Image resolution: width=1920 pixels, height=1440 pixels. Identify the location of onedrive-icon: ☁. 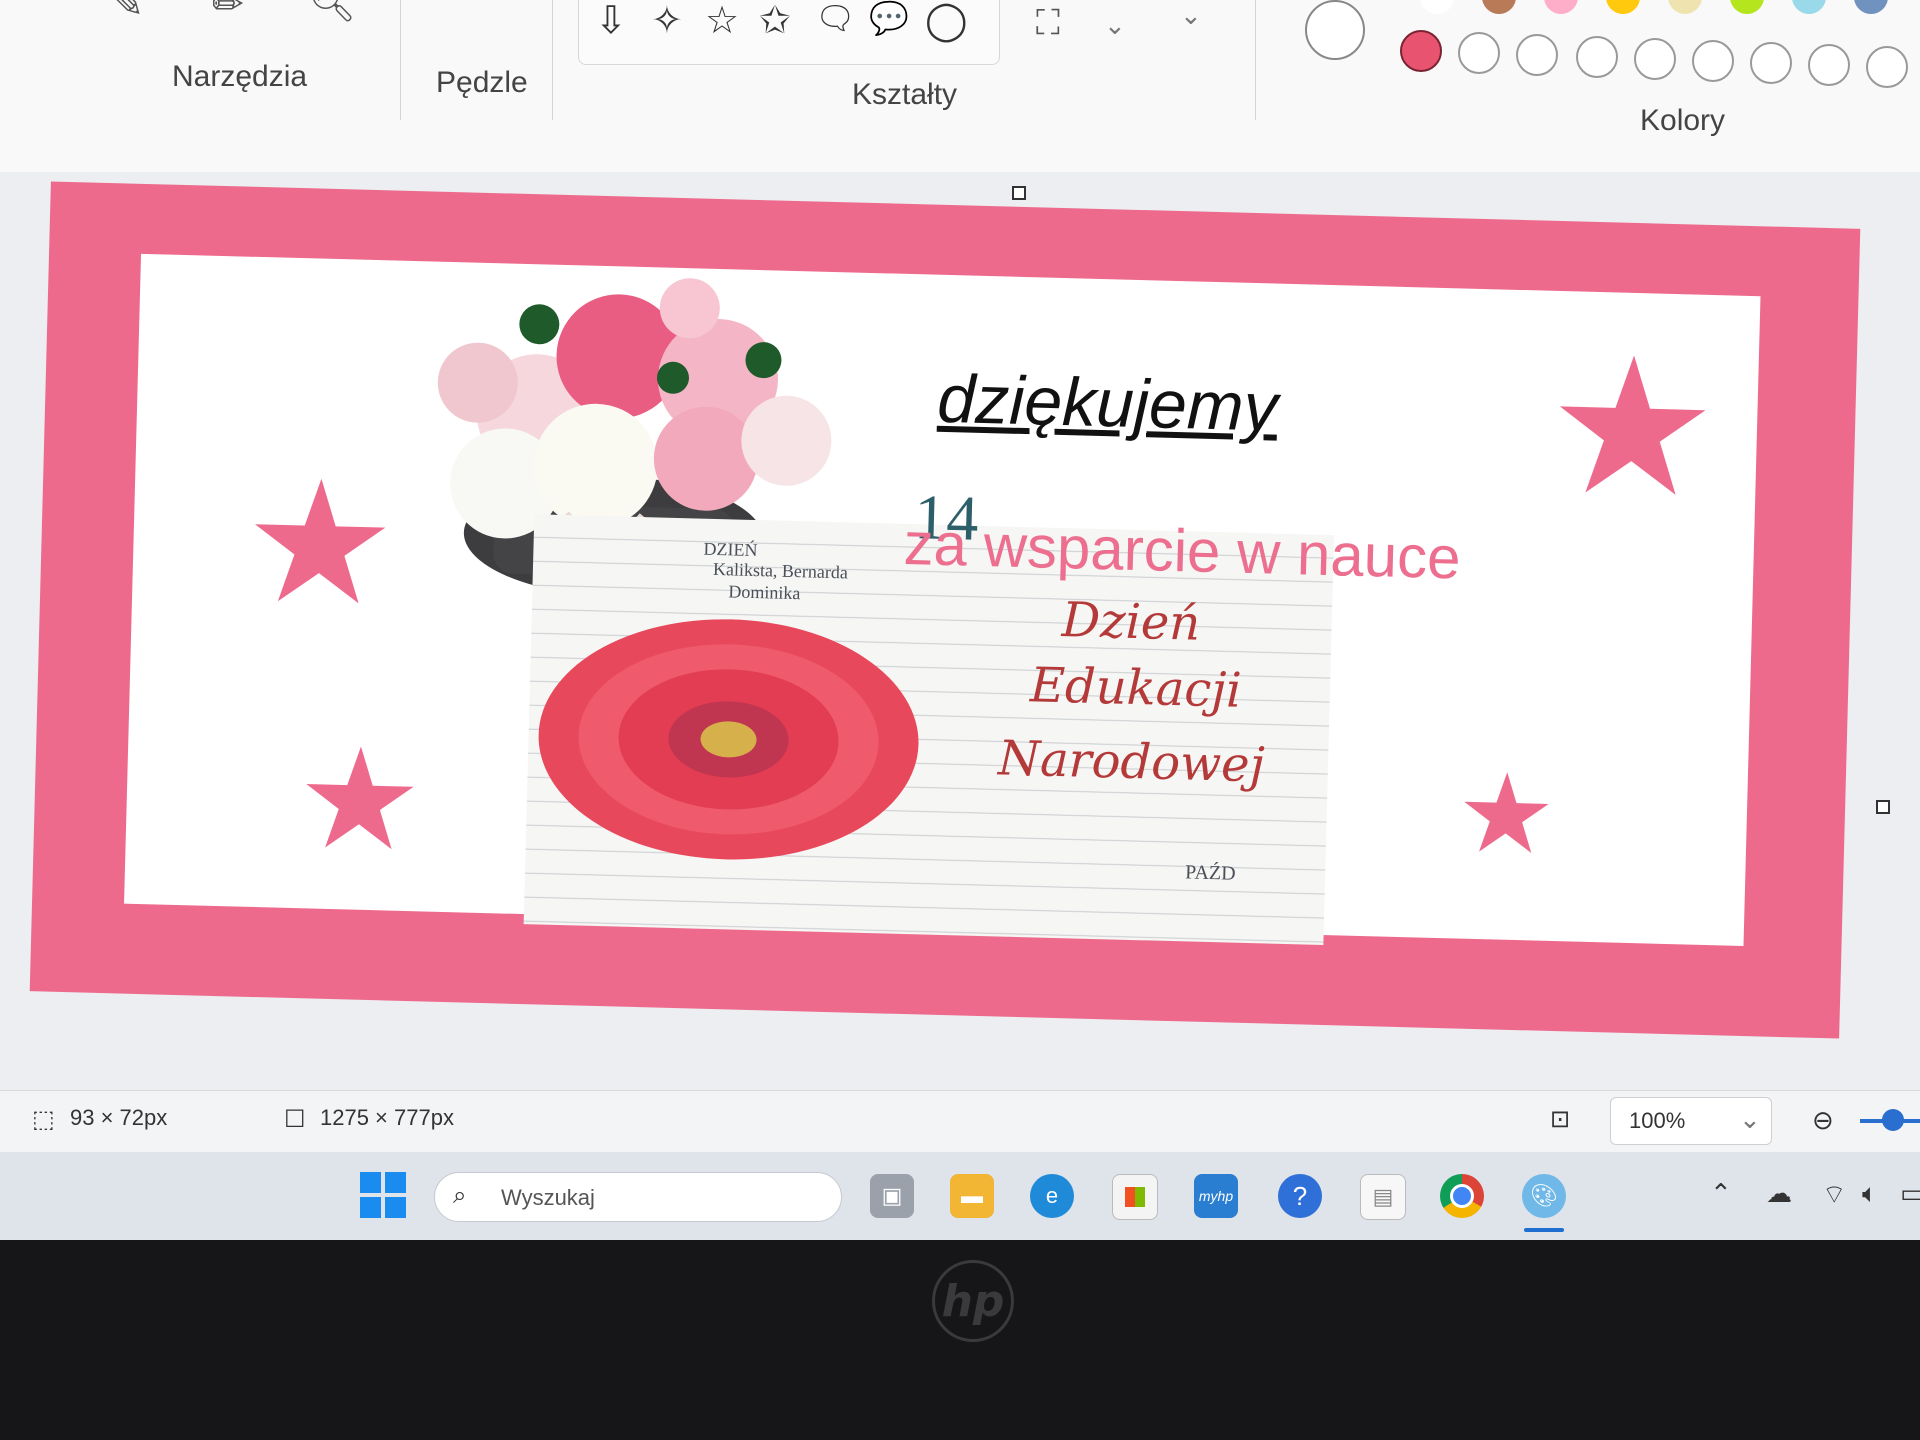
(1779, 1193).